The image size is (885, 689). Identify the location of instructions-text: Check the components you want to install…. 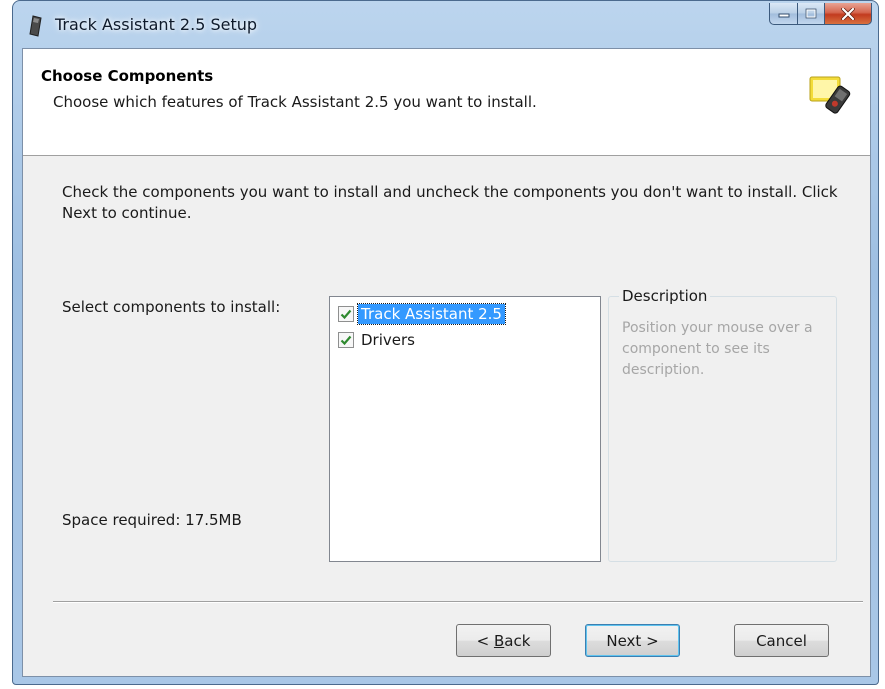
(450, 202).